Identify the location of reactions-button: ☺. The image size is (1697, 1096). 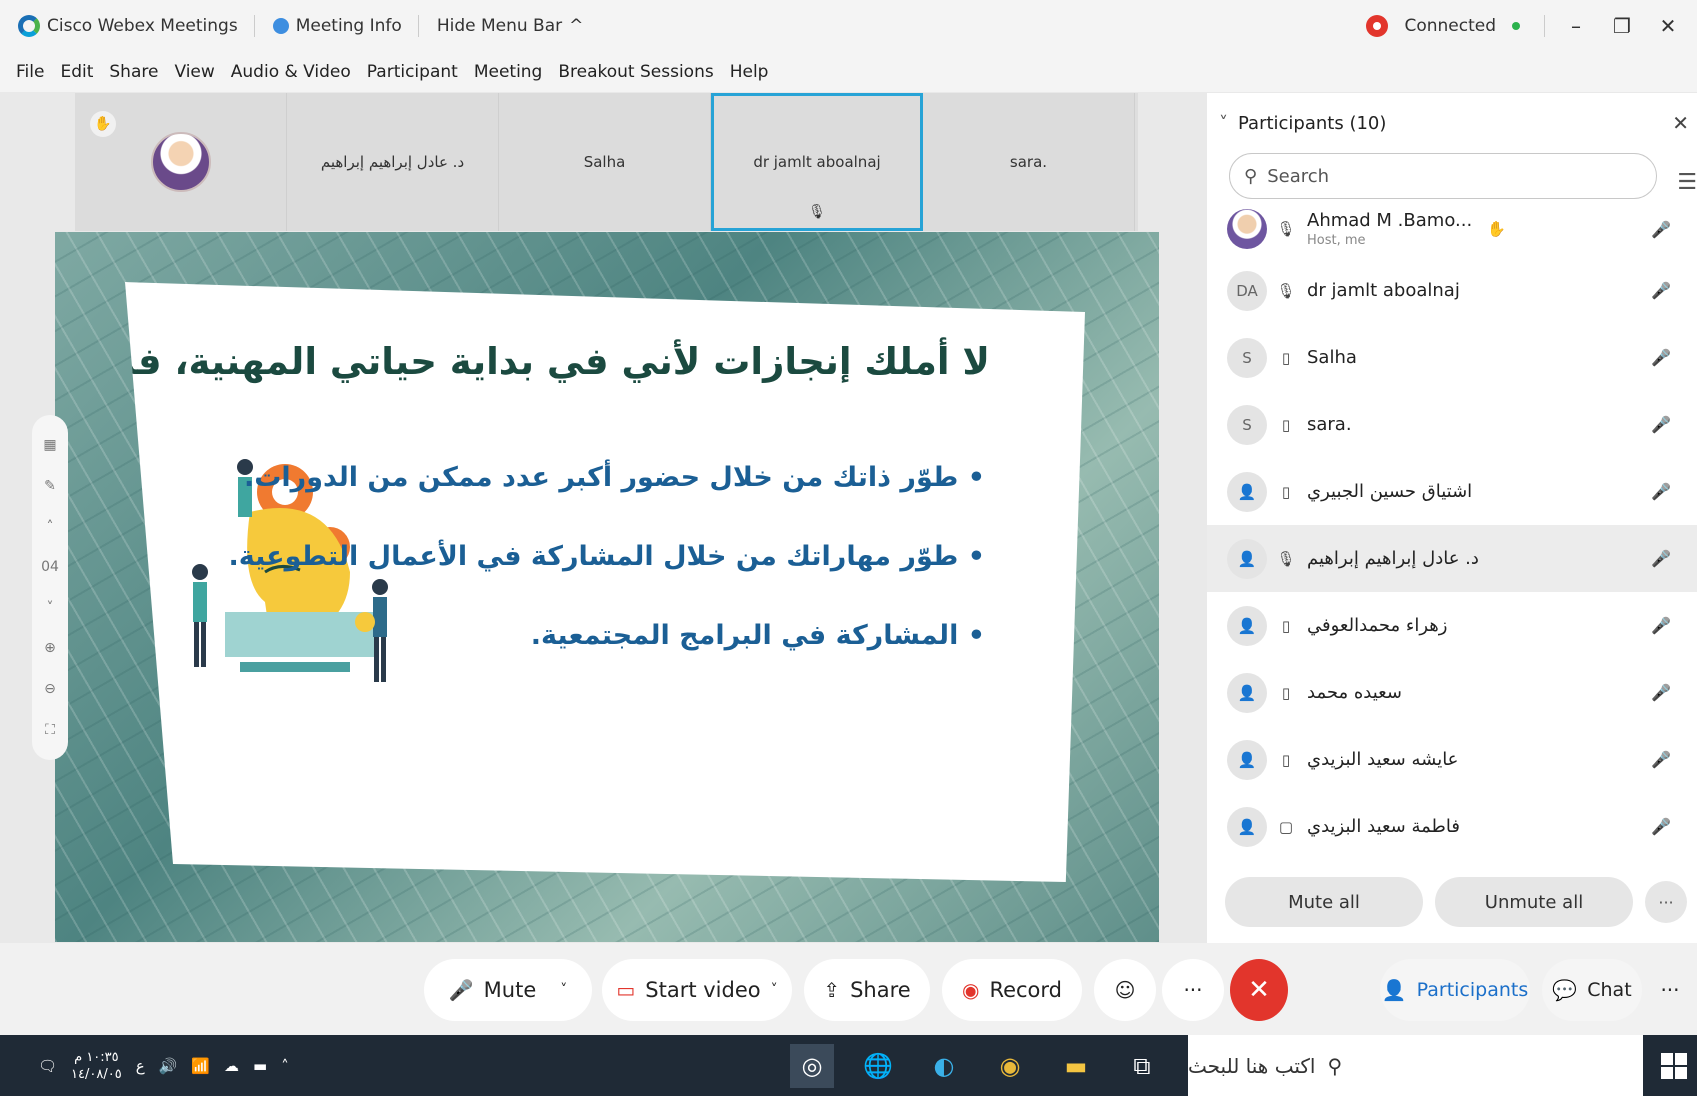
(1125, 990).